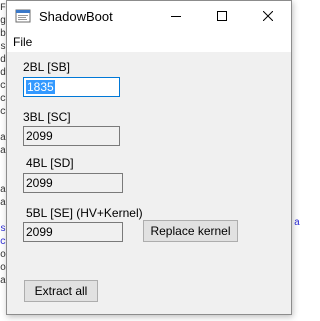 This screenshot has height=321, width=320. I want to click on app-icon, so click(23, 16).